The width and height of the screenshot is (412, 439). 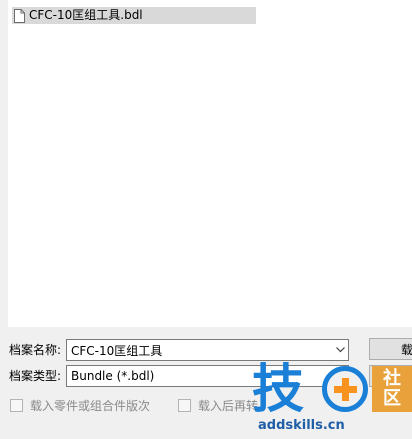 What do you see at coordinates (19, 15) in the screenshot?
I see `document-icon` at bounding box center [19, 15].